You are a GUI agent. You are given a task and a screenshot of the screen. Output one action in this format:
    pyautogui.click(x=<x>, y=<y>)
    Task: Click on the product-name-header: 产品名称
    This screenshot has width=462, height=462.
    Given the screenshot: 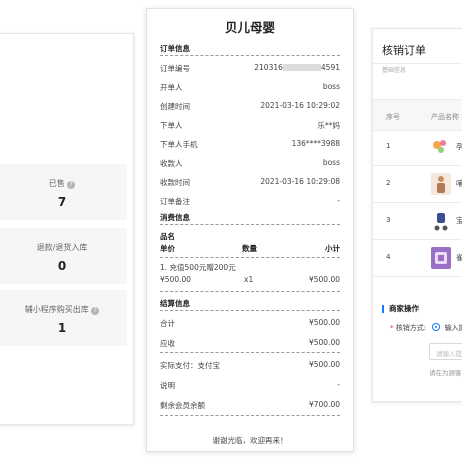 What is the action you would take?
    pyautogui.click(x=445, y=117)
    